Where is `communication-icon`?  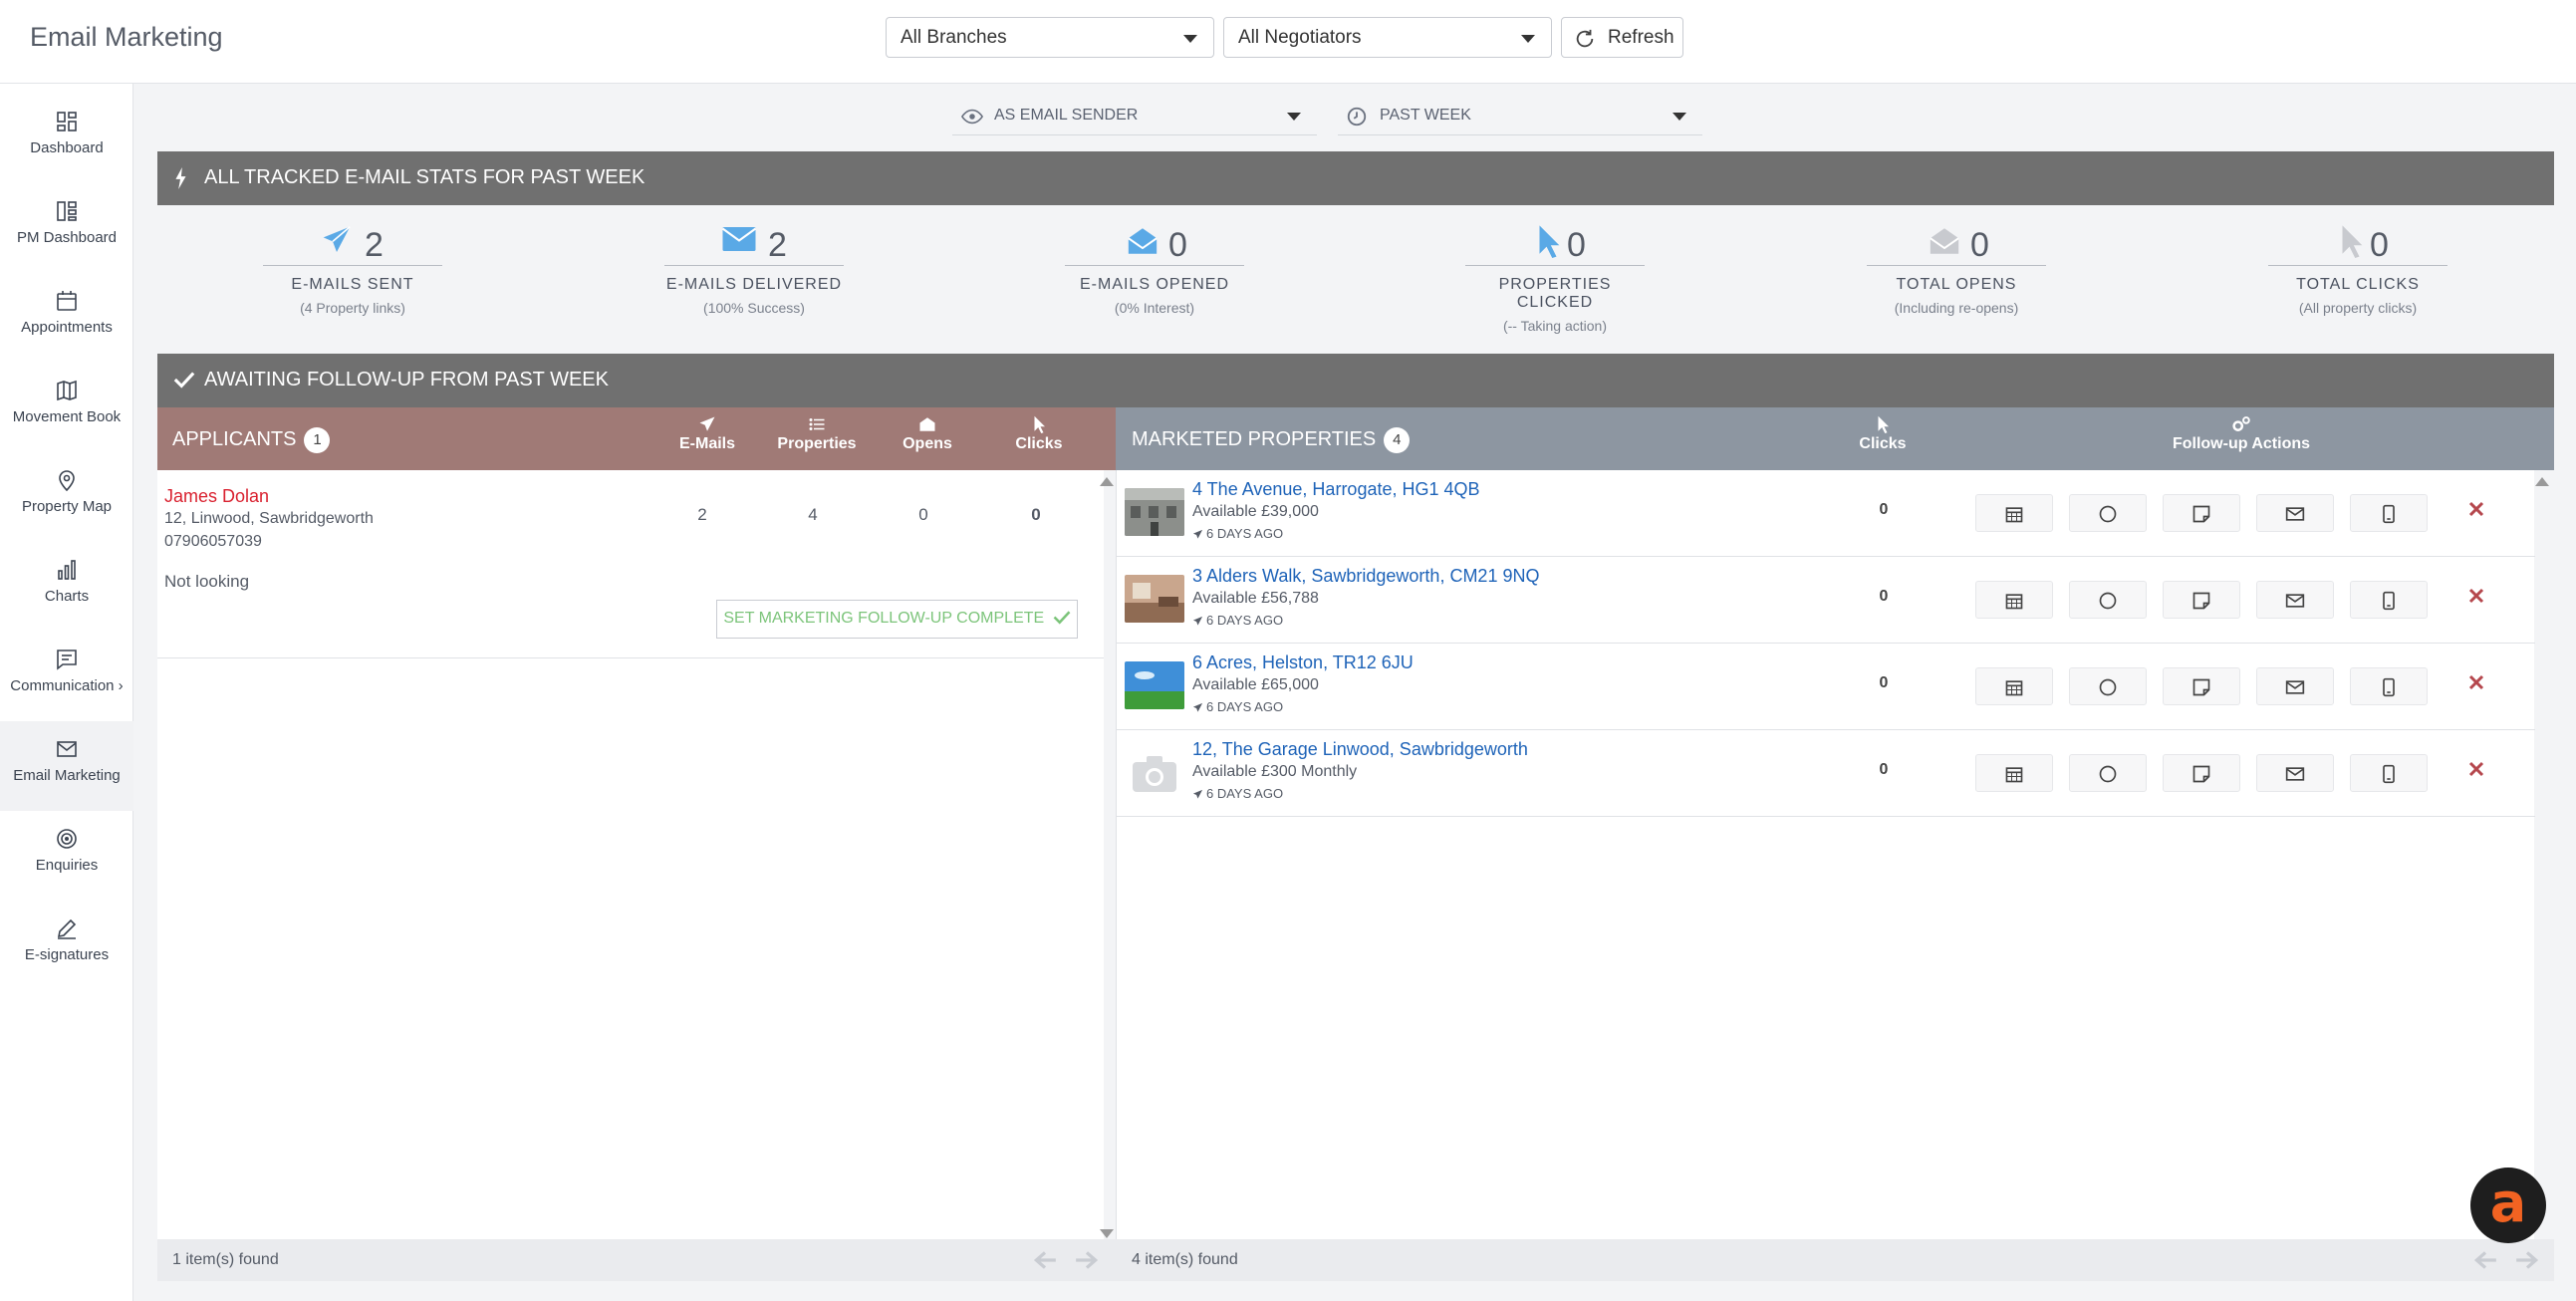 communication-icon is located at coordinates (67, 660).